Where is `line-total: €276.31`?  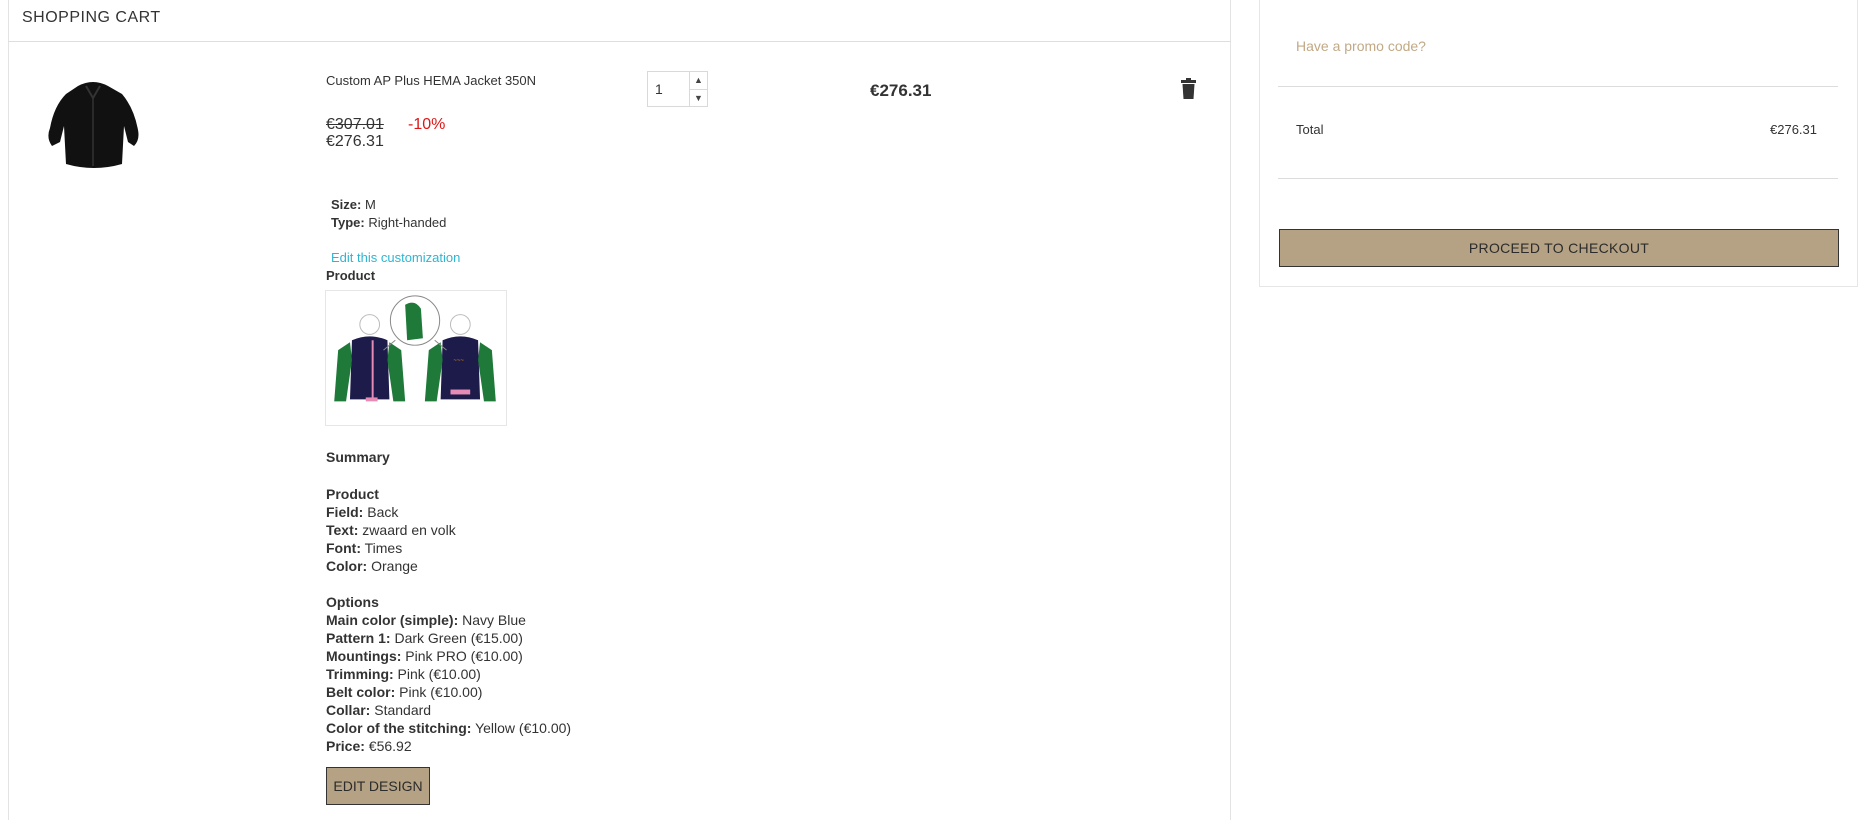 line-total: €276.31 is located at coordinates (901, 90).